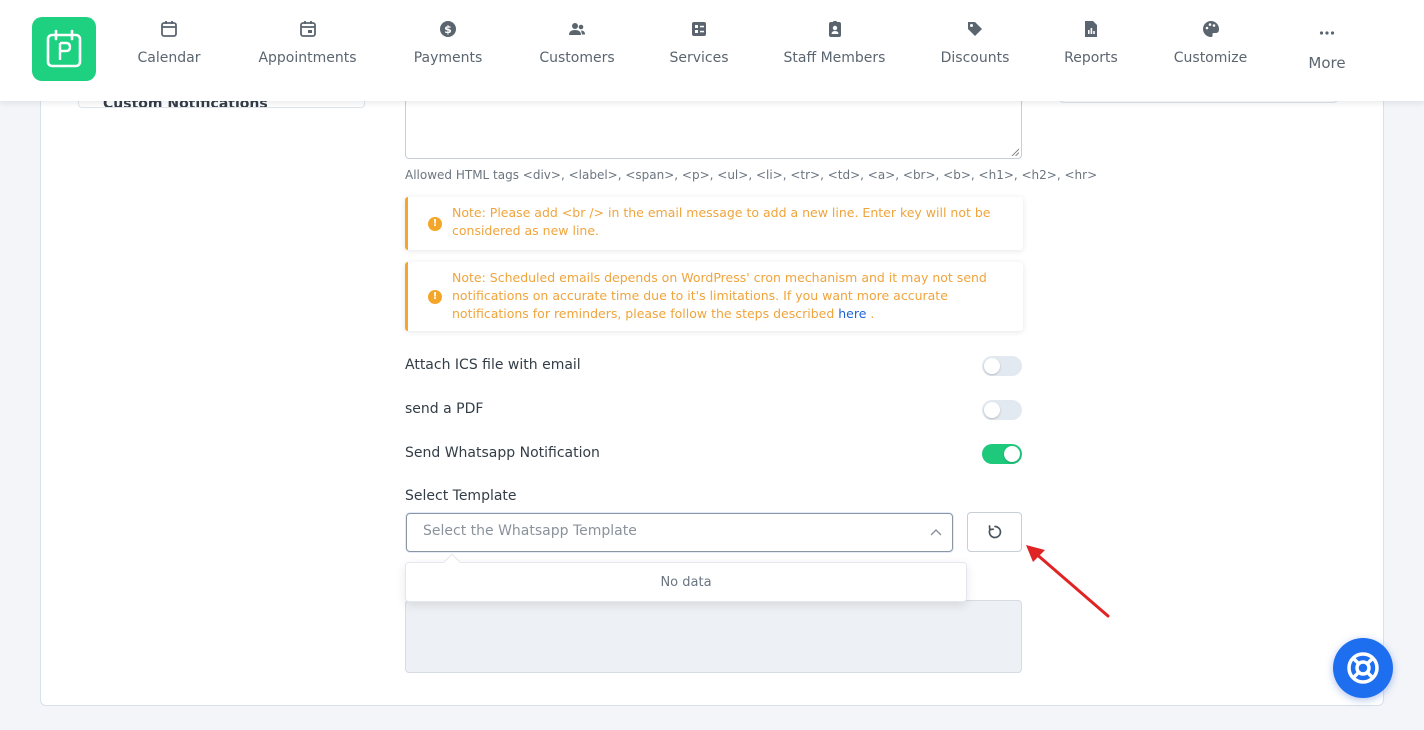  Describe the element at coordinates (307, 43) in the screenshot. I see `nav-appointments: Appointments` at that location.